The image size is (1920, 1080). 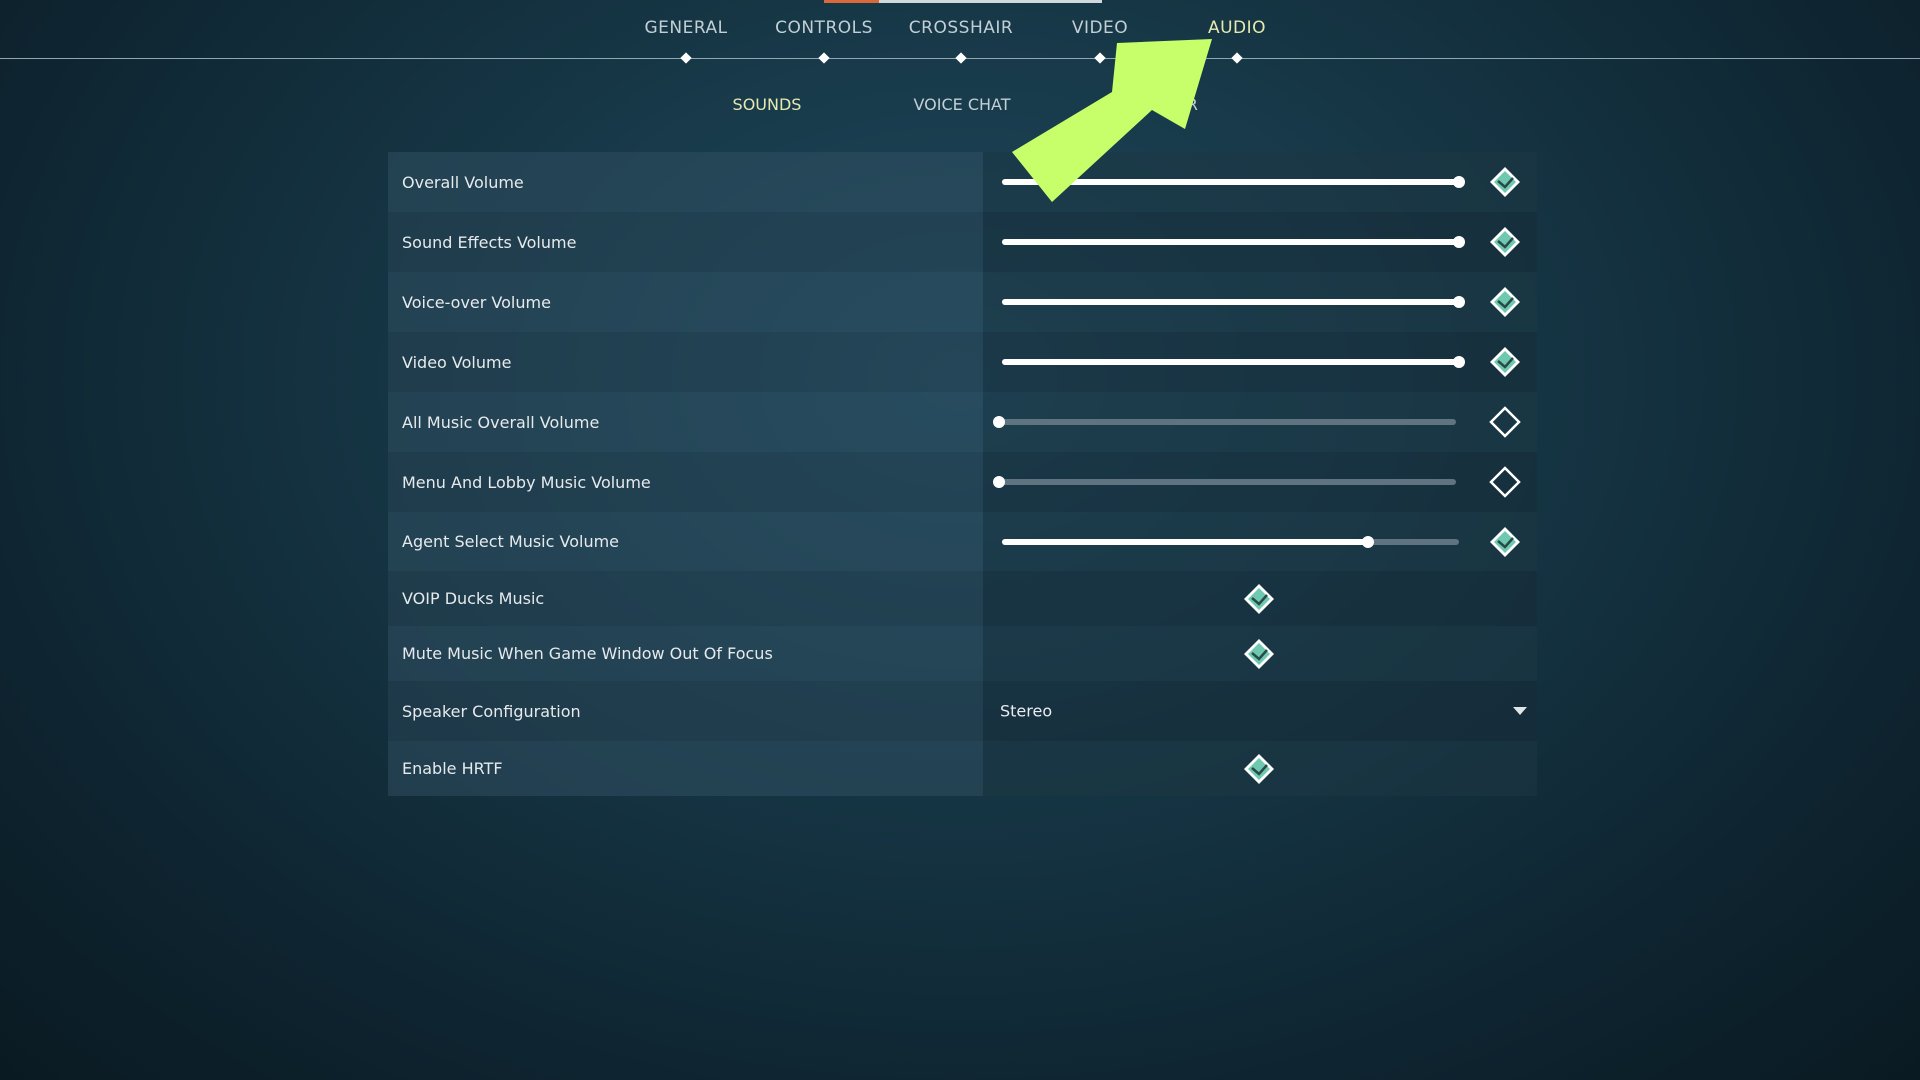 I want to click on setting-row: Voice-over Volume, so click(x=962, y=302).